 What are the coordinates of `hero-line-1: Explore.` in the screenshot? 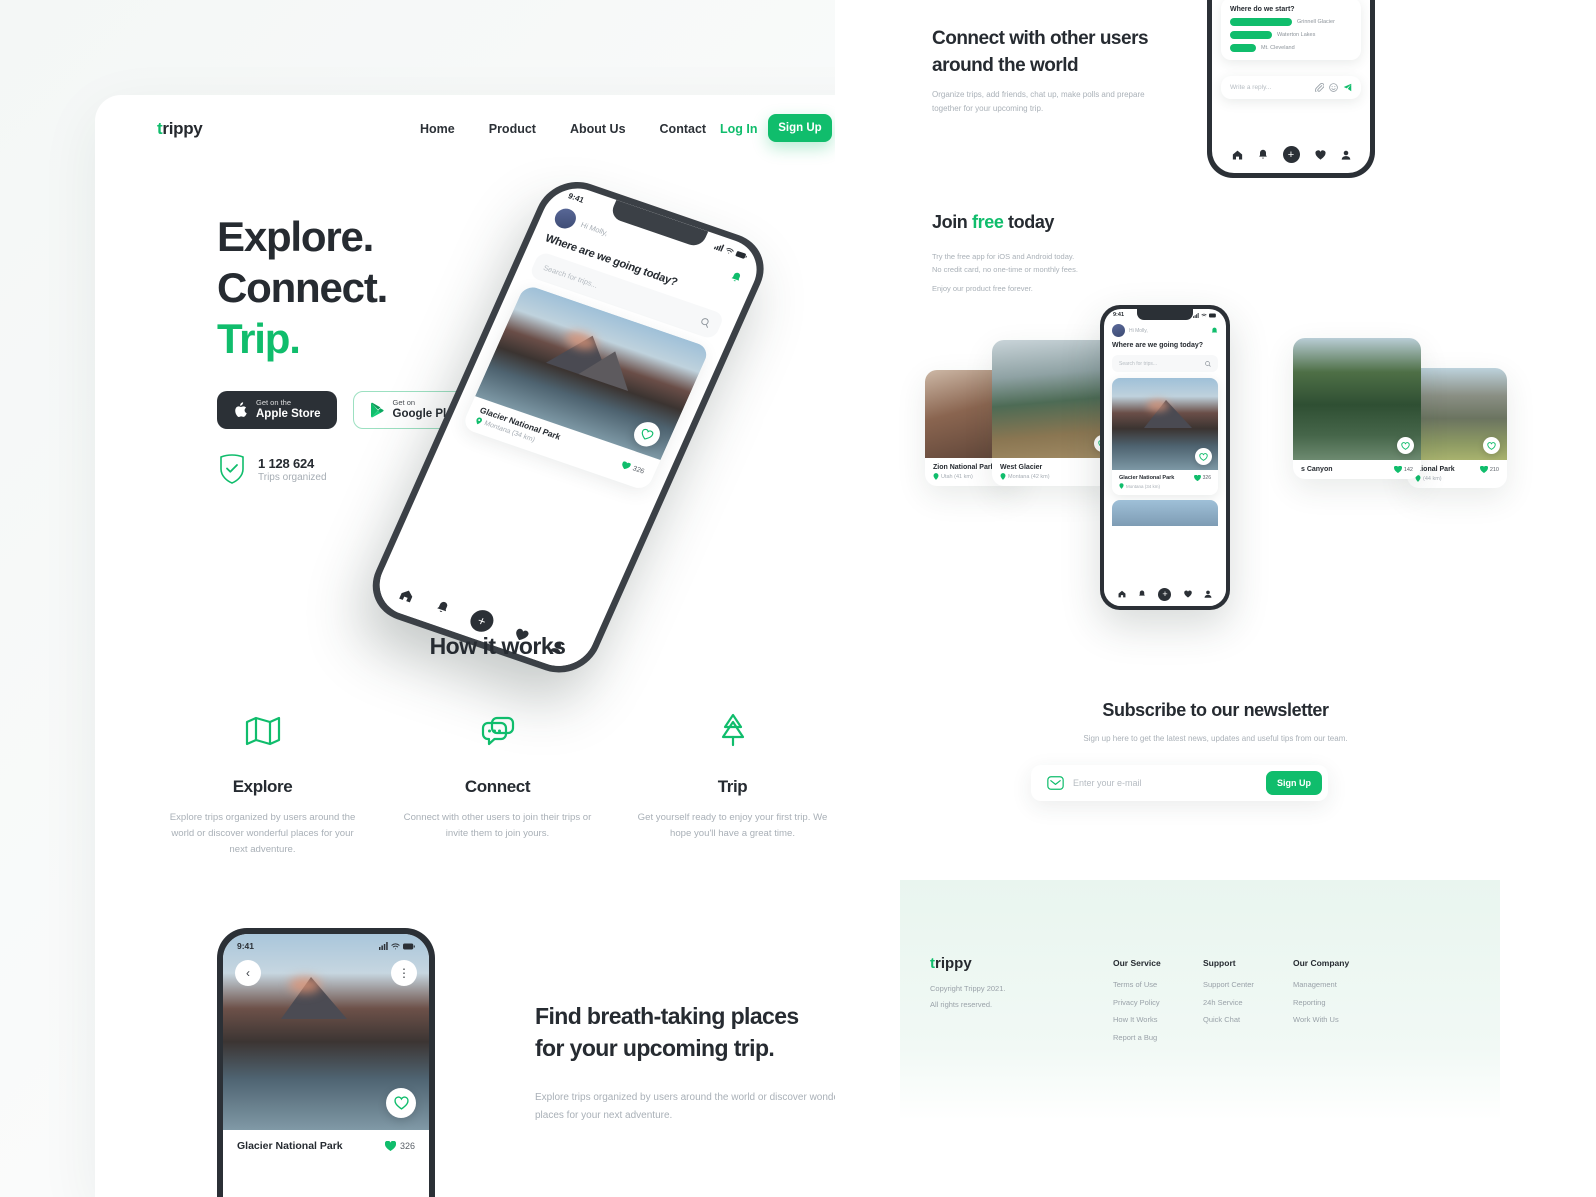 It's located at (295, 236).